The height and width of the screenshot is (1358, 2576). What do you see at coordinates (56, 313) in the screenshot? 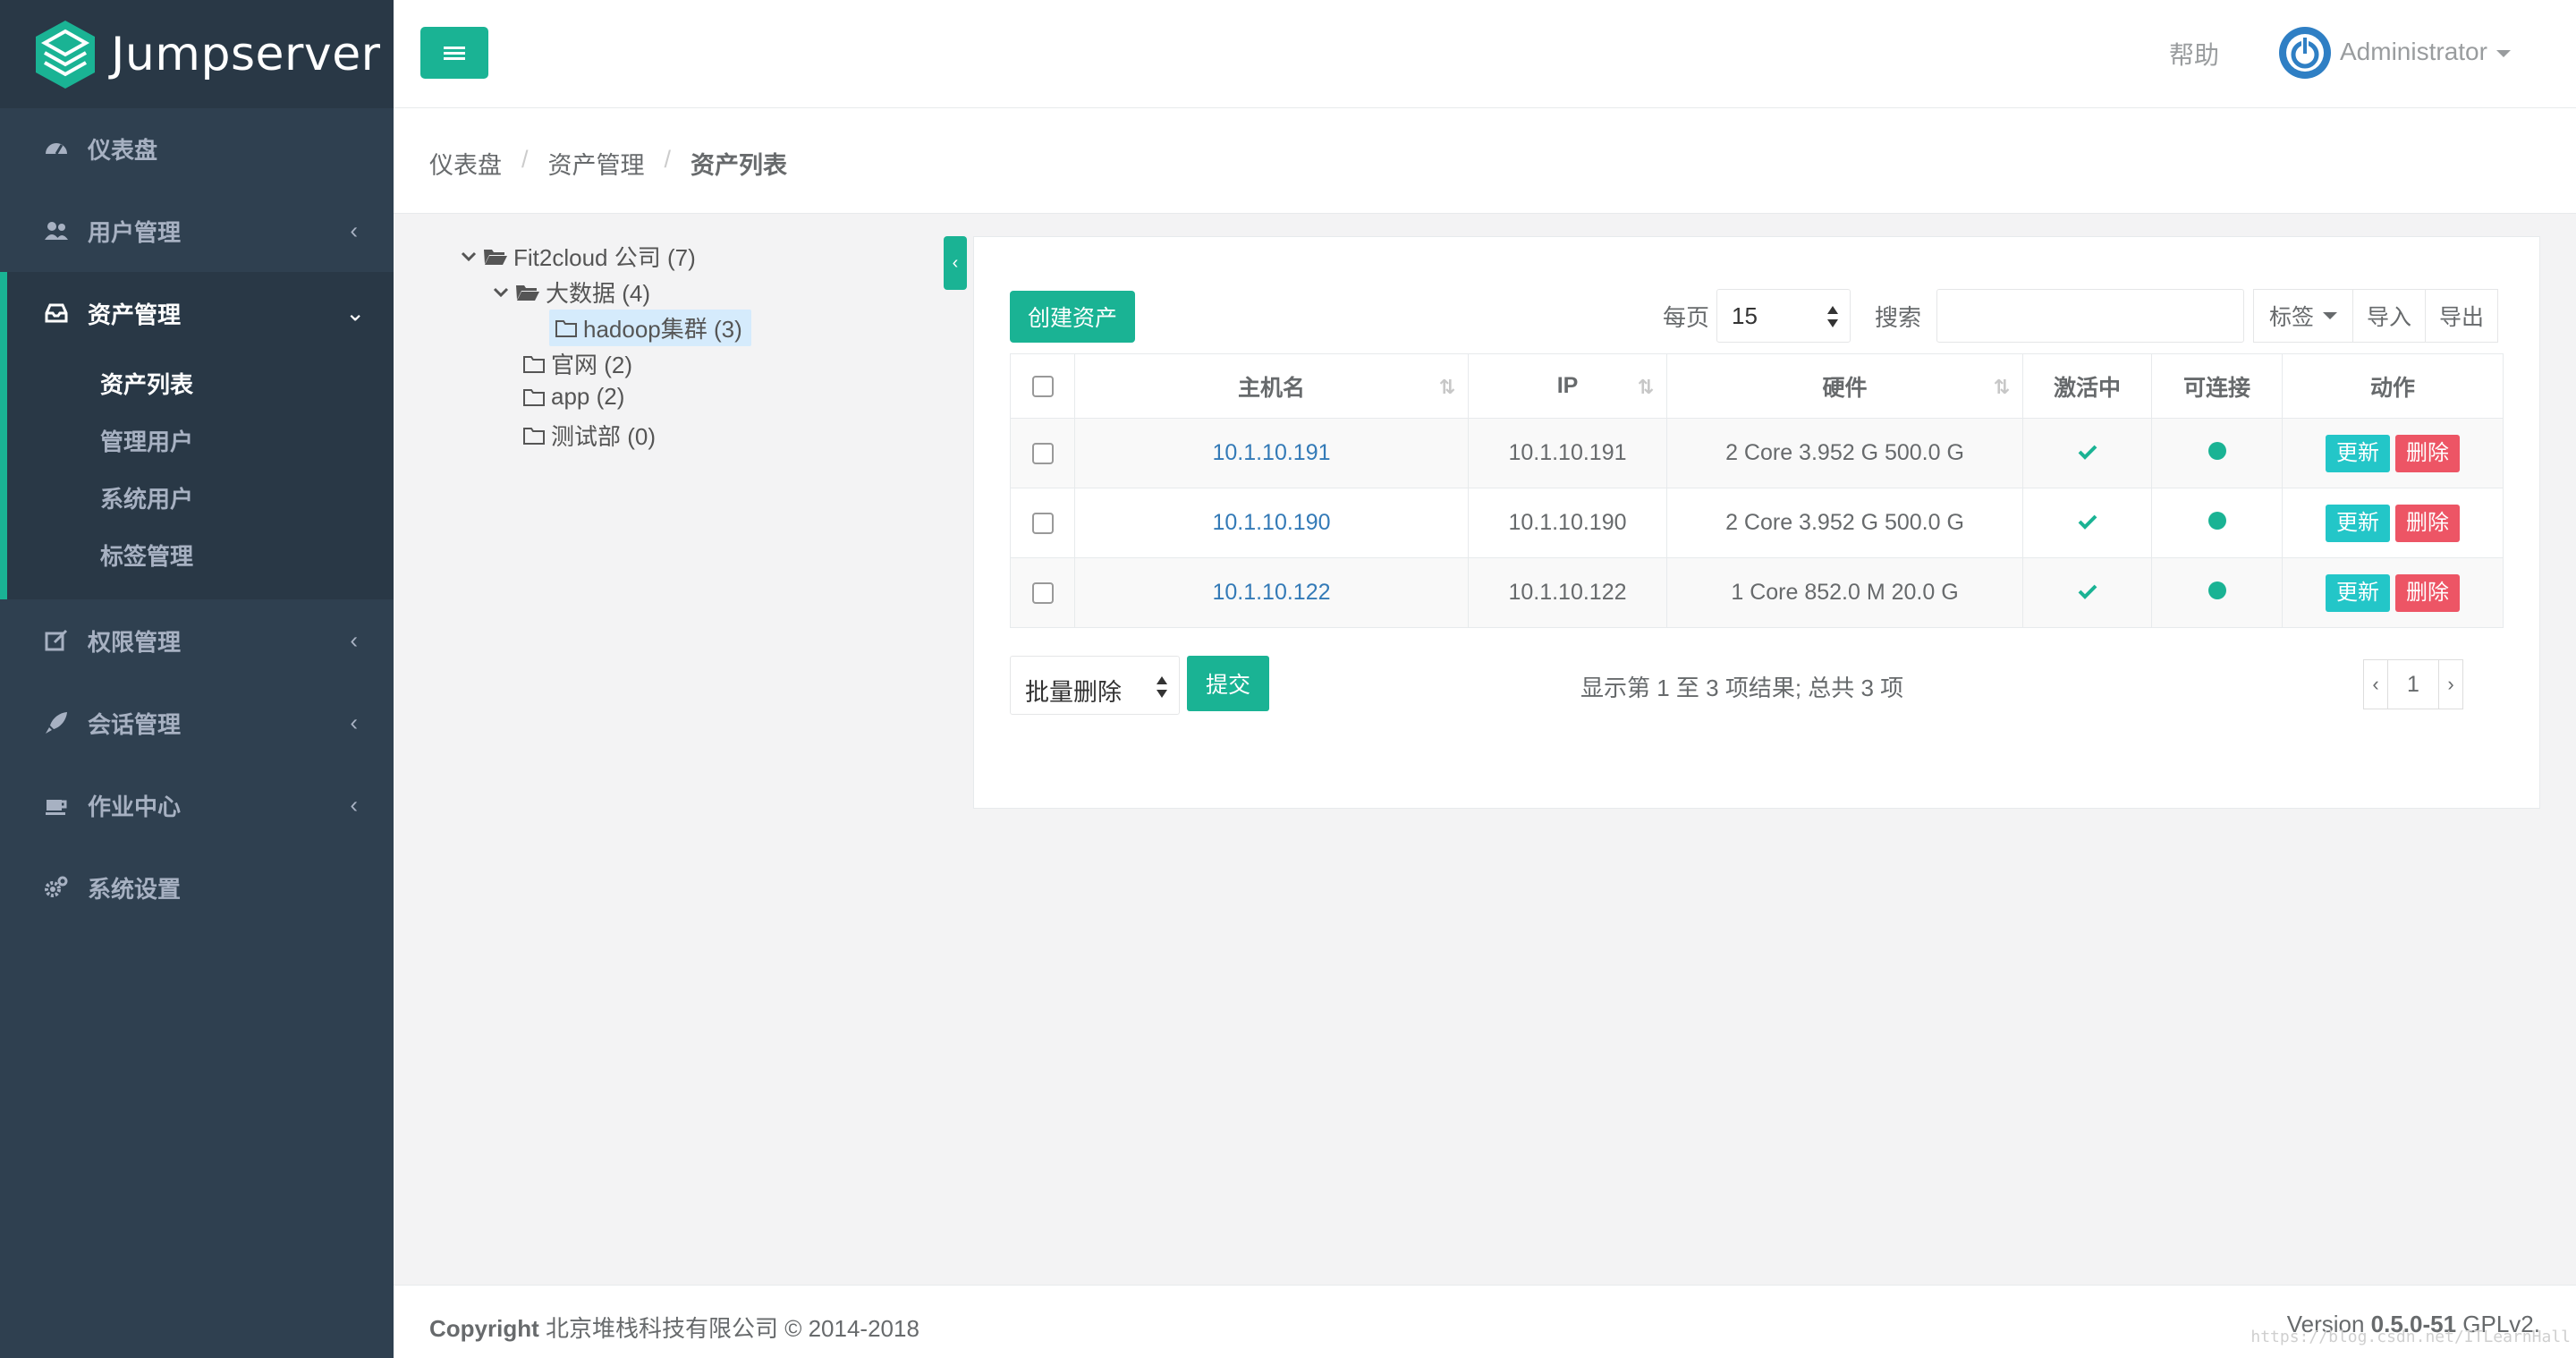
I see `inbox-icon` at bounding box center [56, 313].